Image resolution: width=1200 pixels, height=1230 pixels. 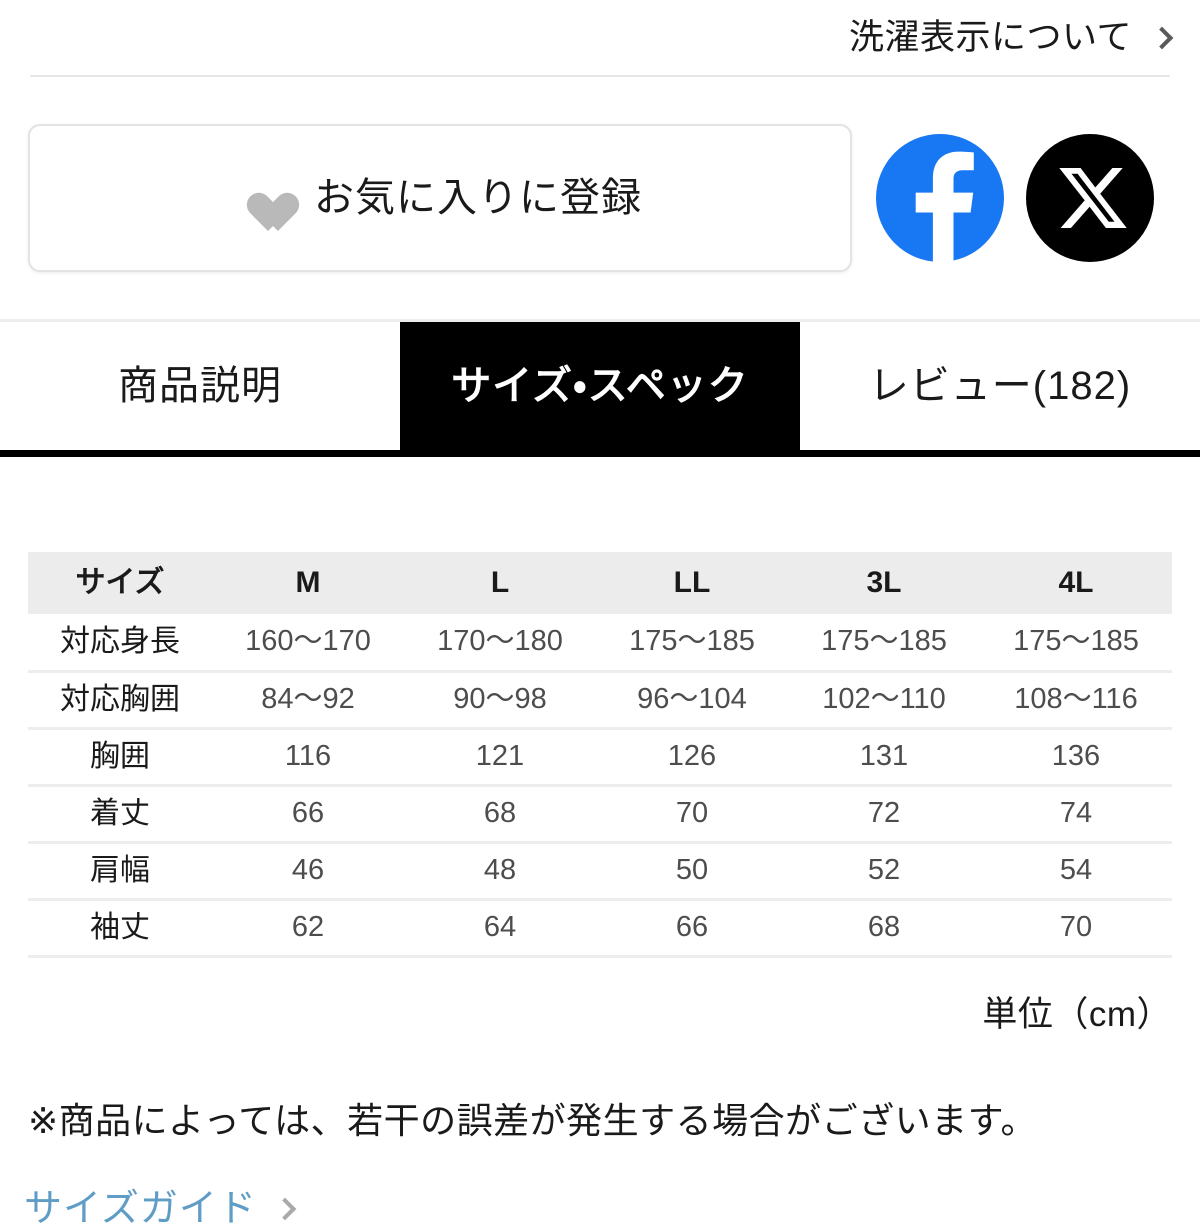 I want to click on size-guide-link: サイズガイド, so click(x=160, y=1208).